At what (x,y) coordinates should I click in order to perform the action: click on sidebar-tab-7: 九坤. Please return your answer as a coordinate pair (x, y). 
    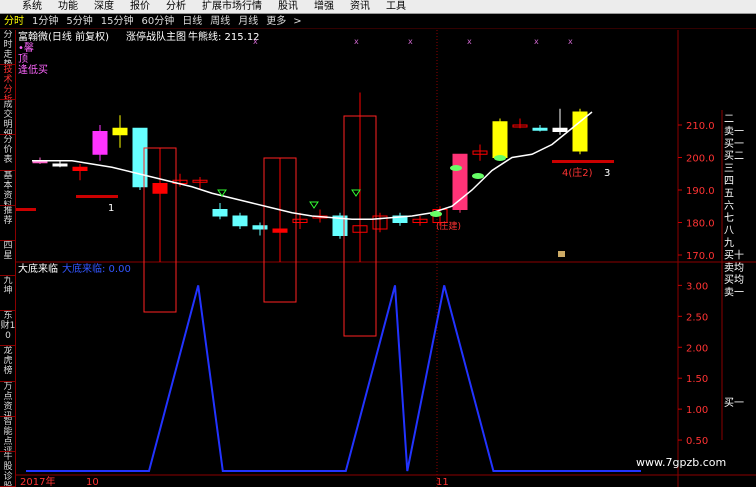
    Looking at the image, I should click on (8, 294).